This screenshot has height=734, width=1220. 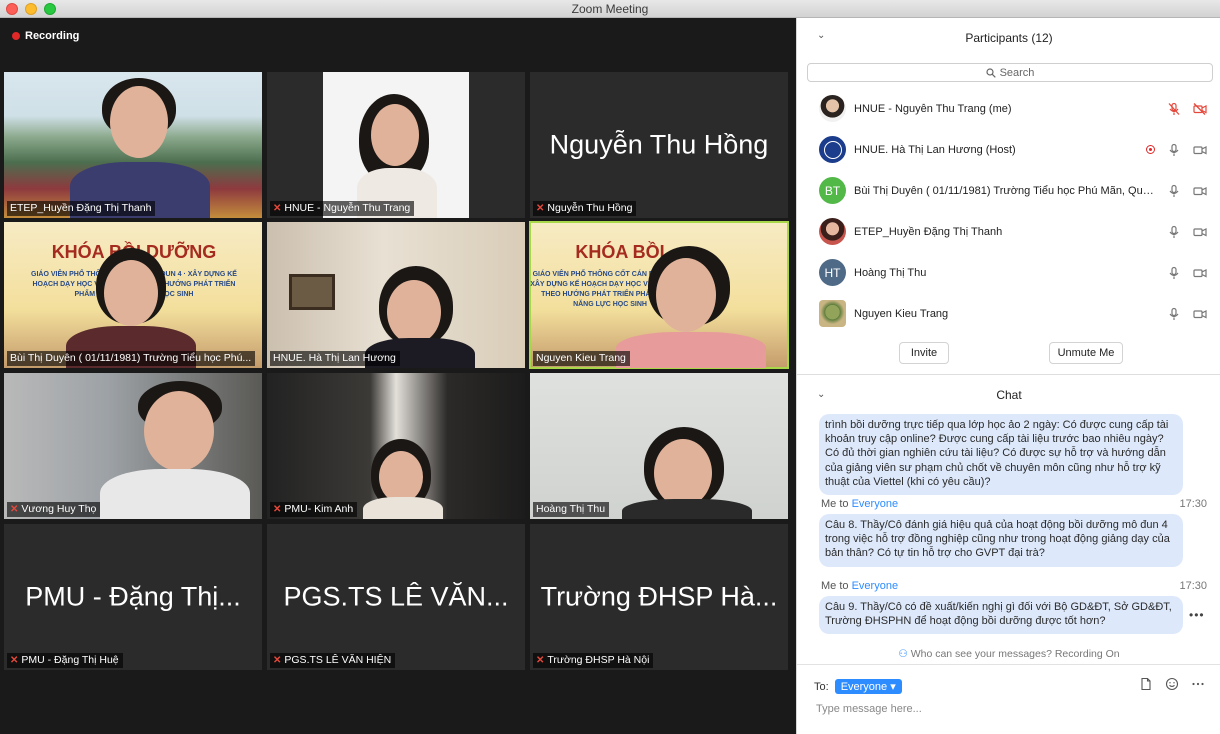 I want to click on participant-name: Hoàng Thị Thu, so click(x=890, y=272).